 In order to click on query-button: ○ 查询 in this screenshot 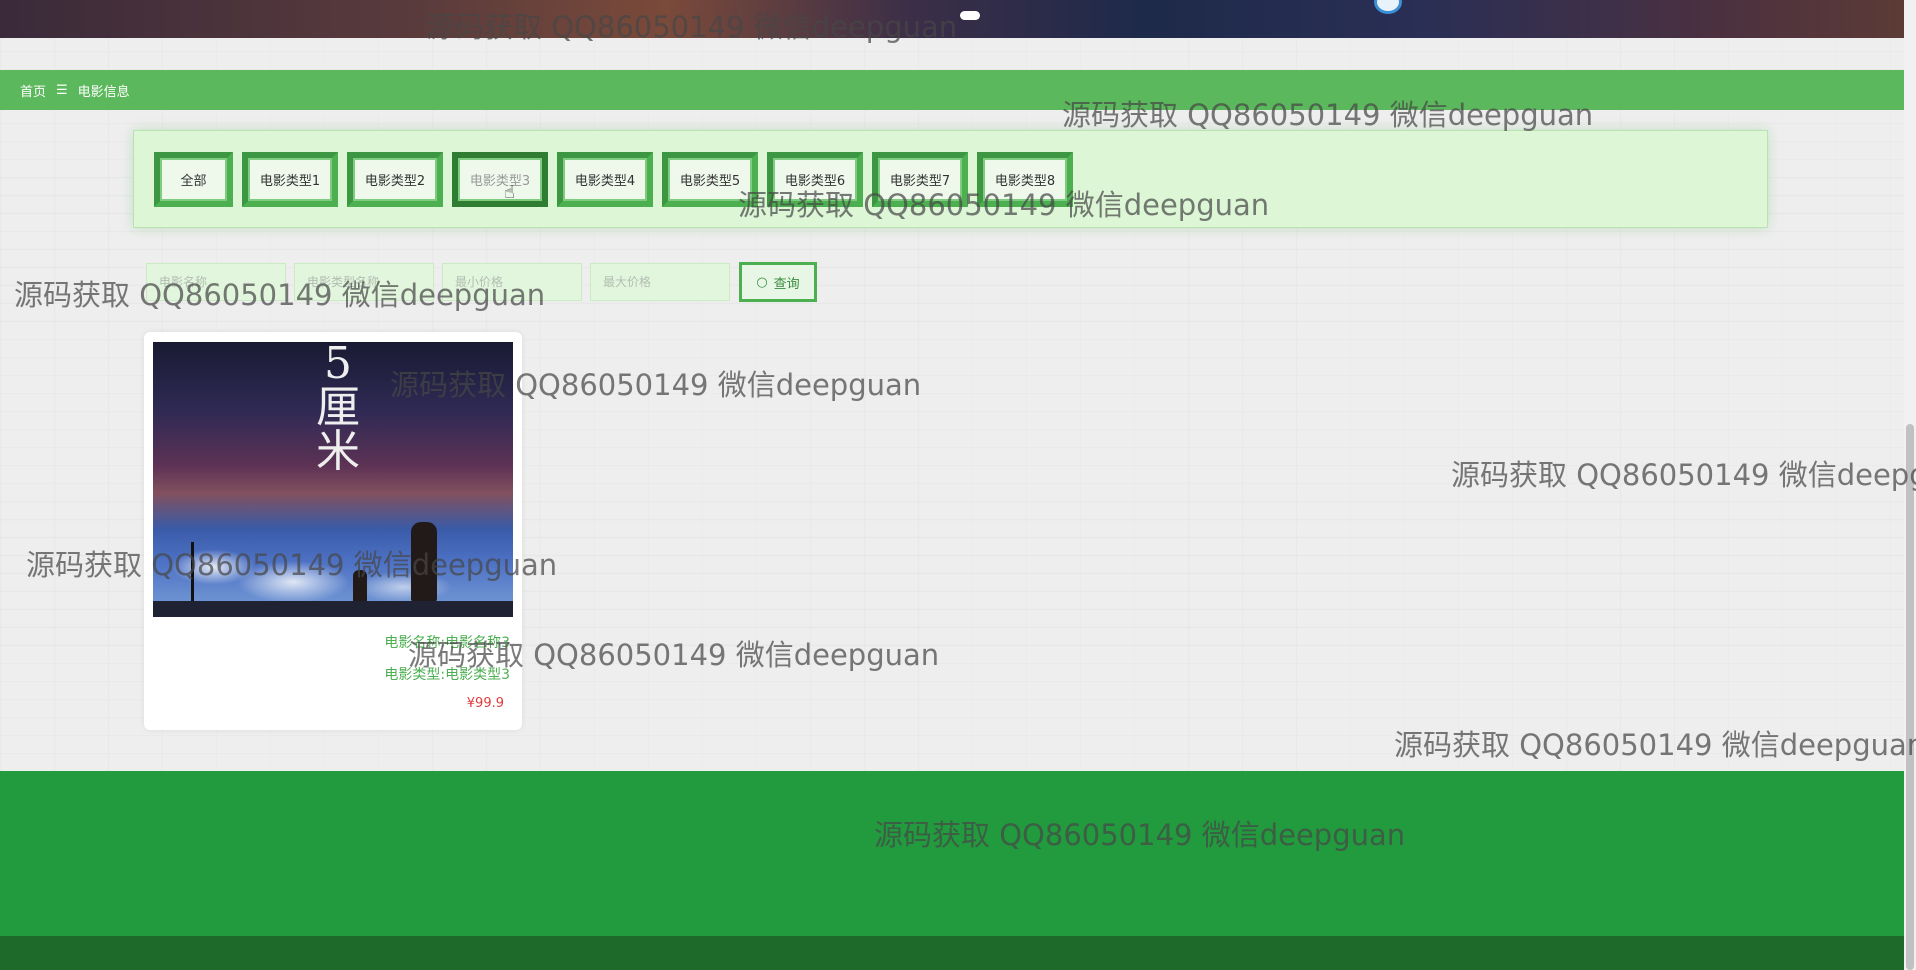, I will do `click(778, 282)`.